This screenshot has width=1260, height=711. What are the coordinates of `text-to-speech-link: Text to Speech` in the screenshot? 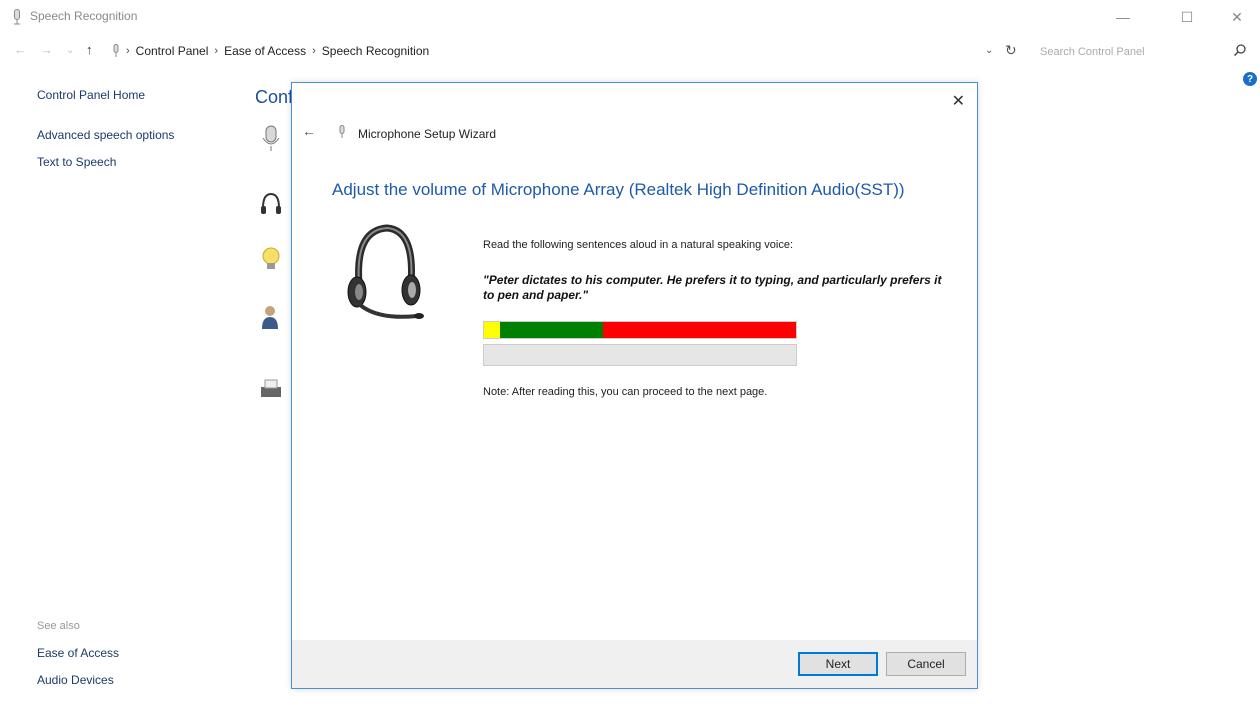 It's located at (76, 162).